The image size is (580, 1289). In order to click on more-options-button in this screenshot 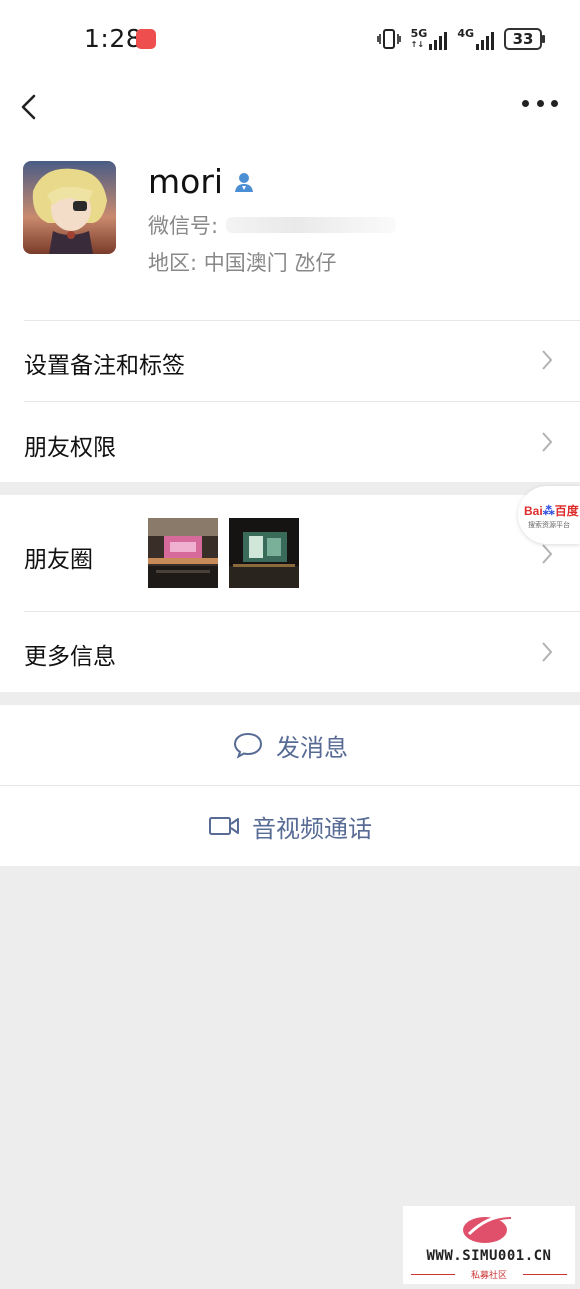, I will do `click(540, 103)`.